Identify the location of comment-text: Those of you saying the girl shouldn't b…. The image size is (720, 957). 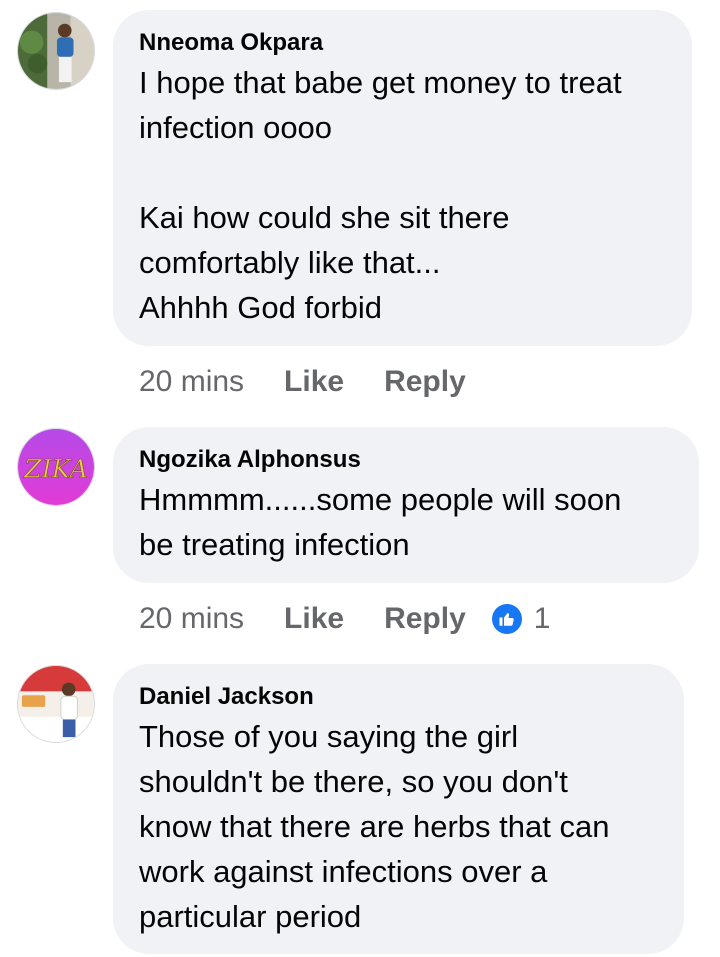
(374, 826).